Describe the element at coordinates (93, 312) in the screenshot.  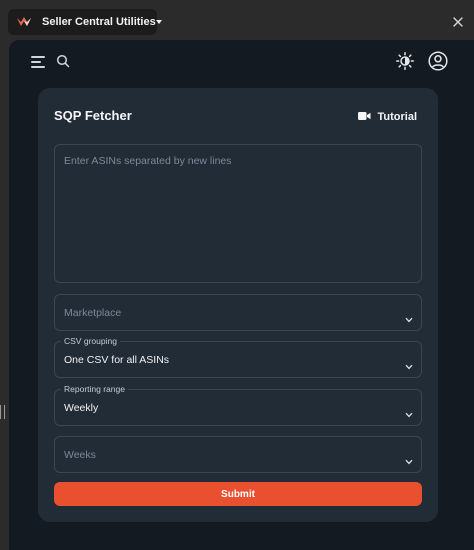
I see `marketplace-placeholder: Marketplace` at that location.